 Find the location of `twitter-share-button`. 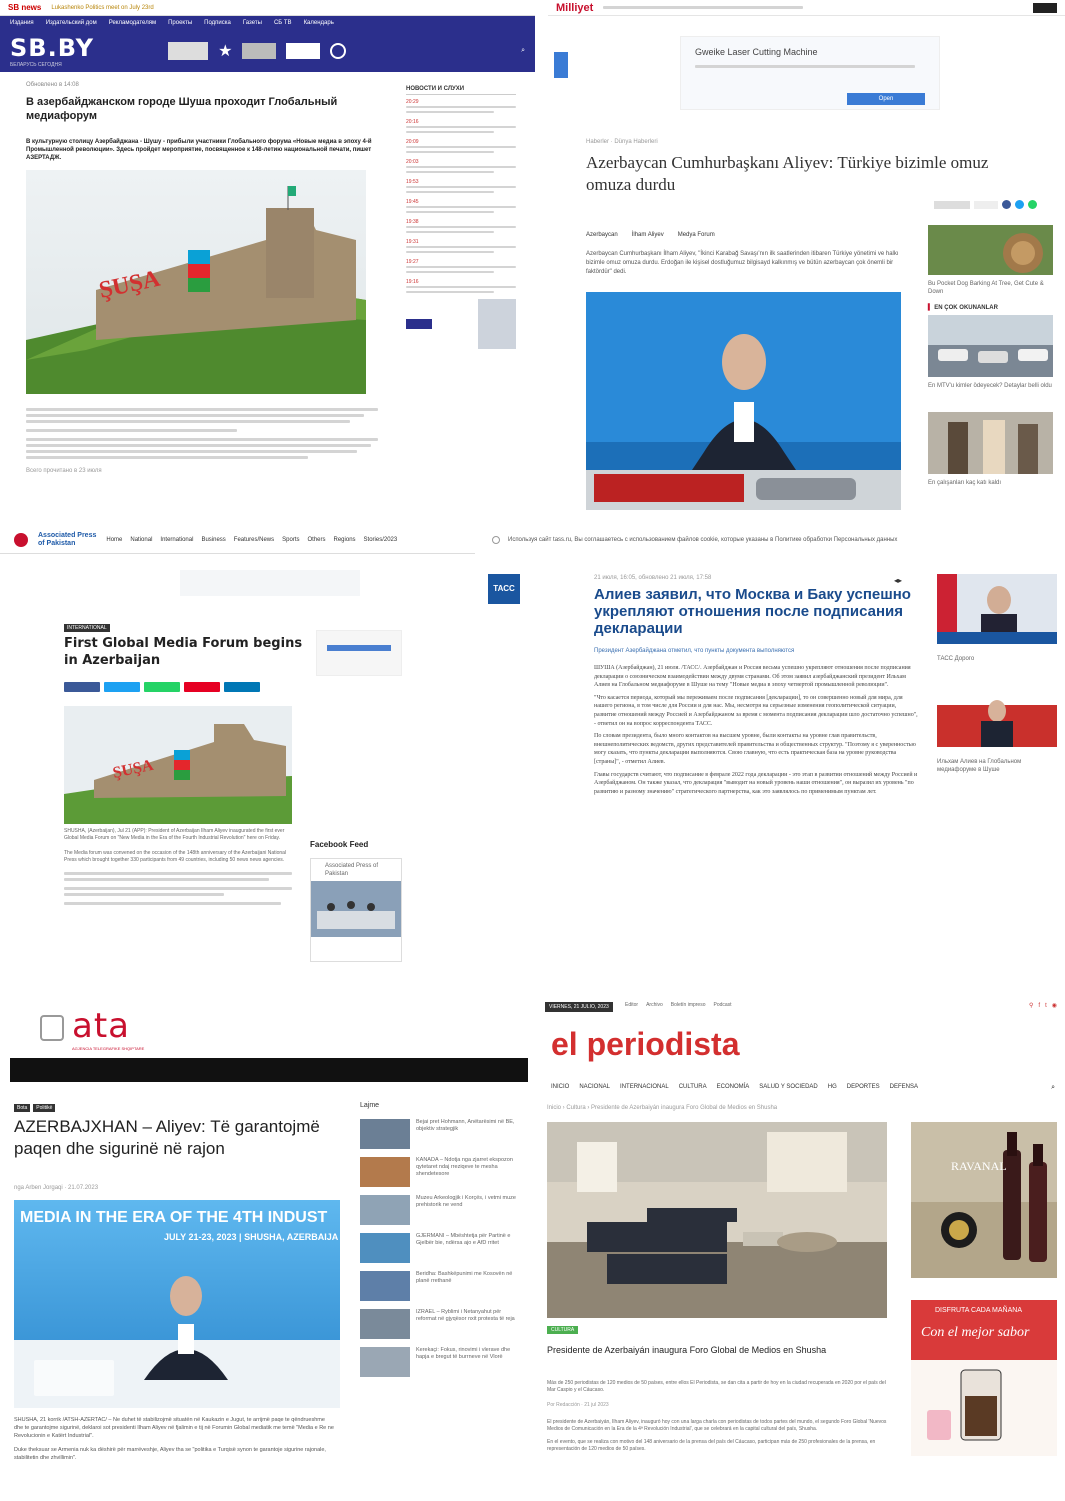

twitter-share-button is located at coordinates (122, 687).